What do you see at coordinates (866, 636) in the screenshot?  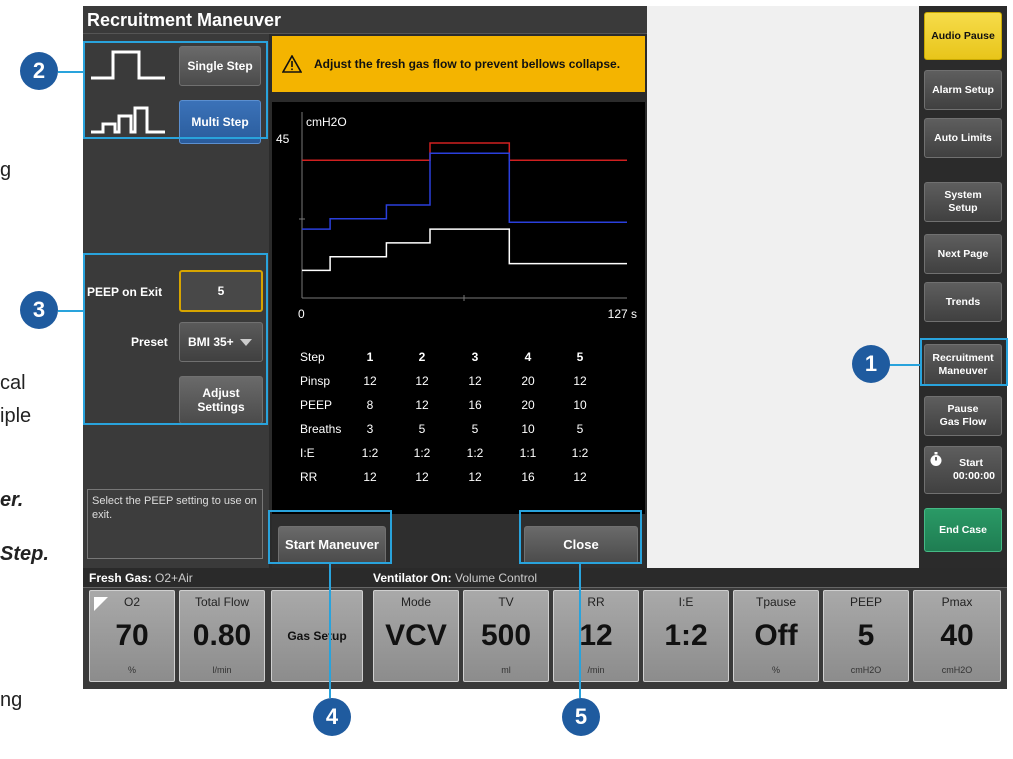 I see `setting-tile-peep: PEEP 5 cmH2O` at bounding box center [866, 636].